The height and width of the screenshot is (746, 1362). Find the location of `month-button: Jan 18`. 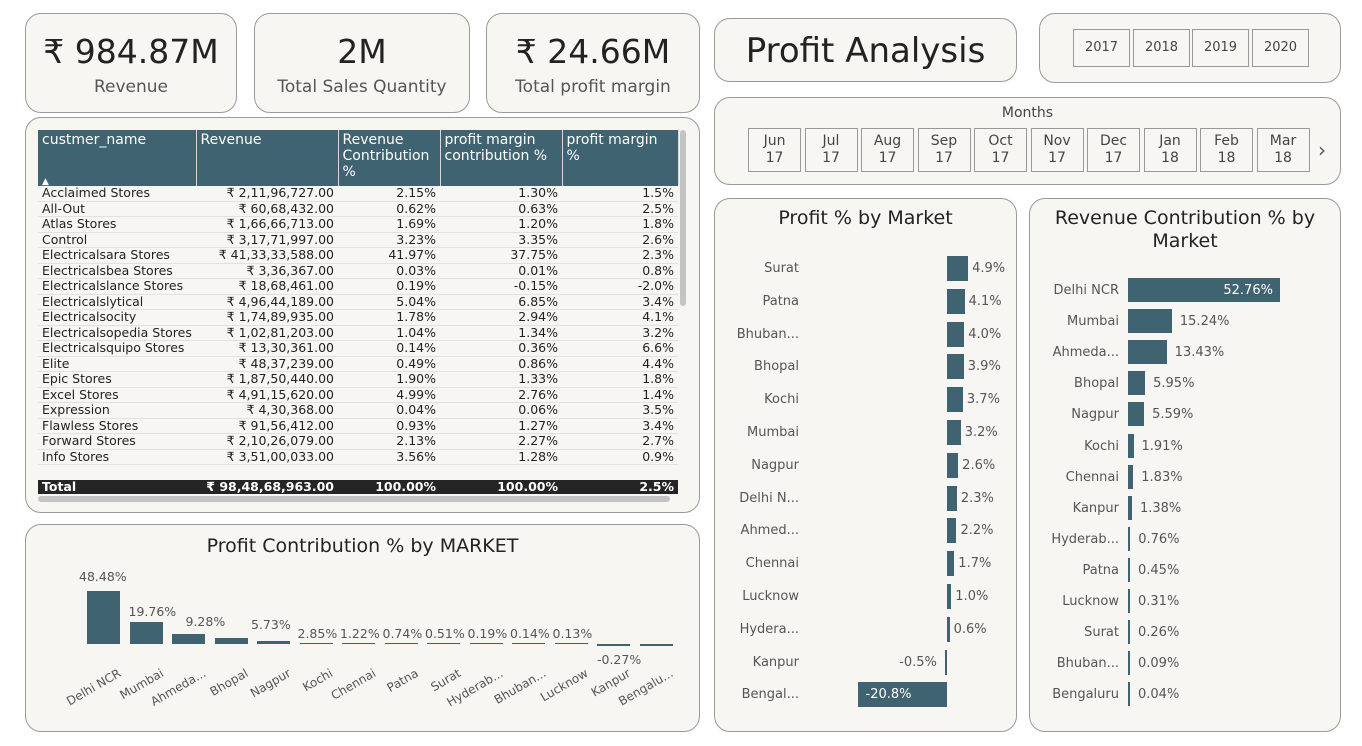

month-button: Jan 18 is located at coordinates (1170, 150).